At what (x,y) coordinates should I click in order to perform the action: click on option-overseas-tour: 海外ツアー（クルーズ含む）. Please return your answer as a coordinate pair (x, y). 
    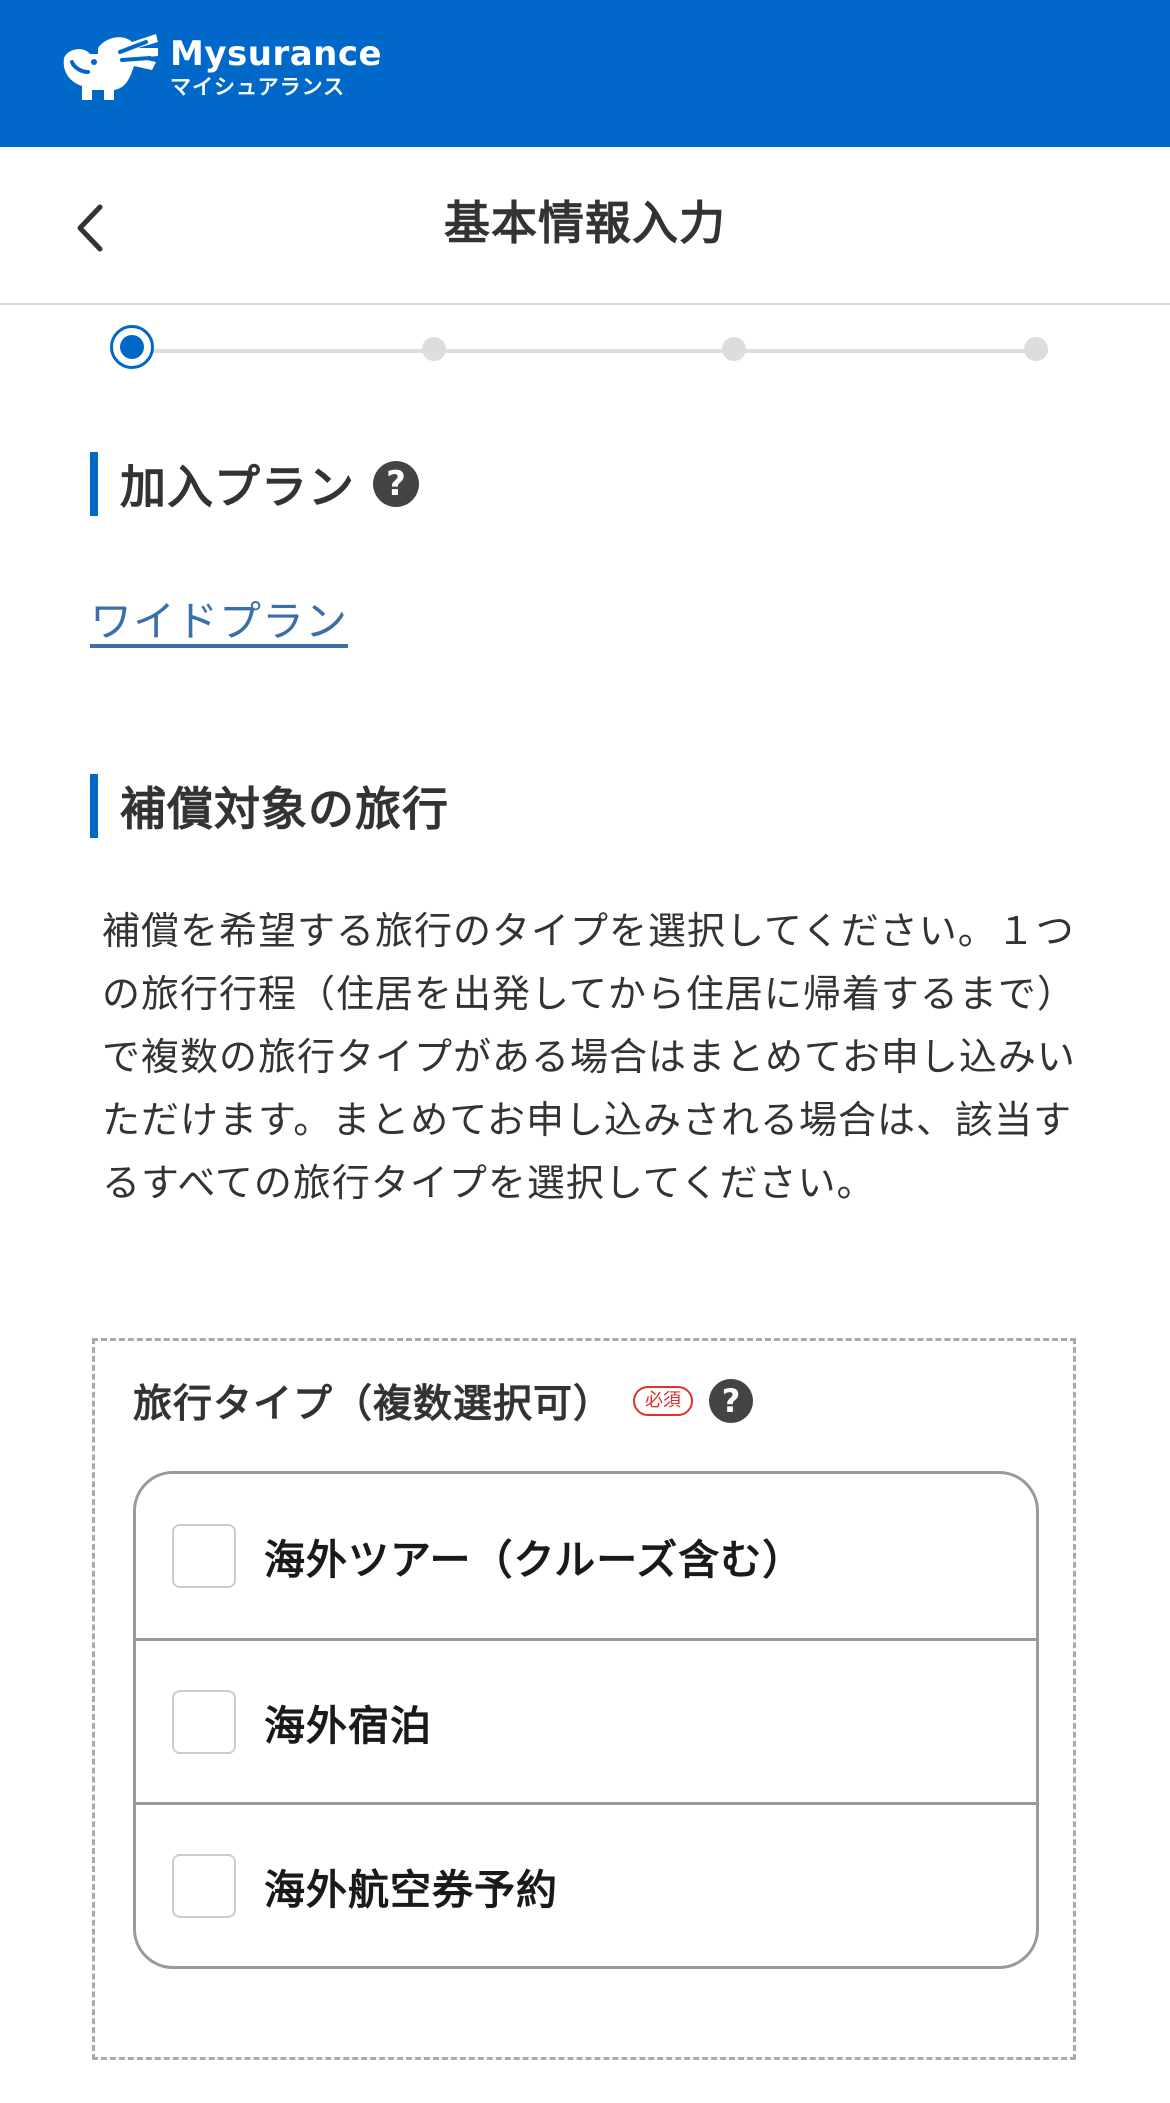
    Looking at the image, I should click on (586, 1556).